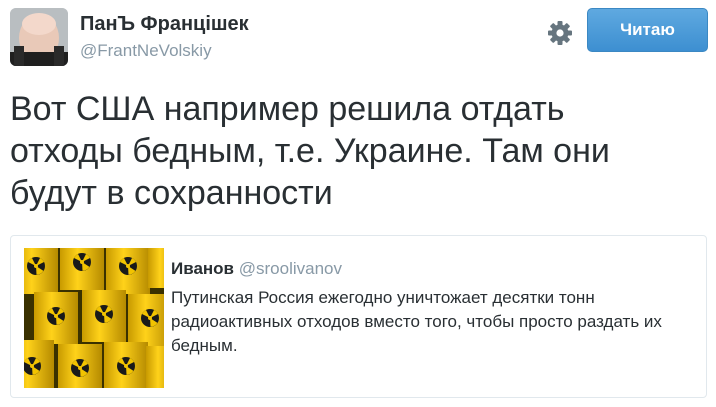 Image resolution: width=716 pixels, height=407 pixels. What do you see at coordinates (171, 193) in the screenshot?
I see `tweet-line: будут в сохранности` at bounding box center [171, 193].